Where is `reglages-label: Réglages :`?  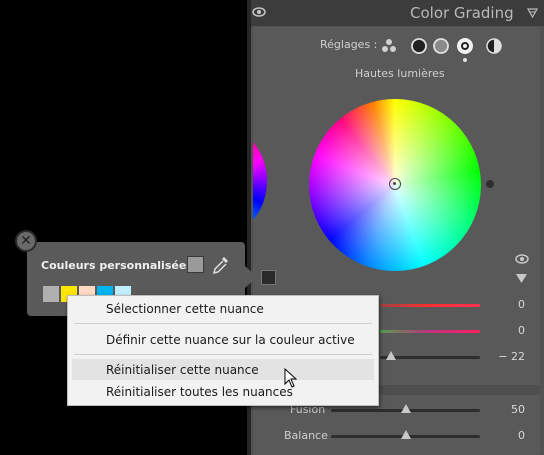
reglages-label: Réglages : is located at coordinates (349, 44).